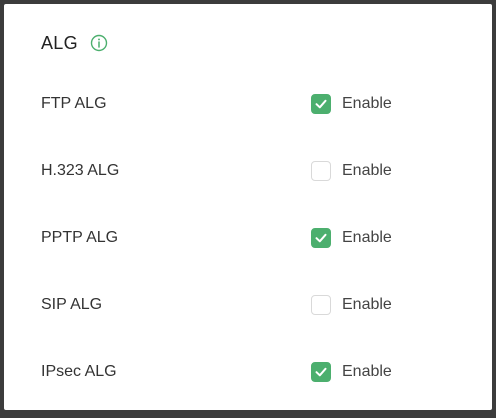 The image size is (496, 418). What do you see at coordinates (74, 103) in the screenshot?
I see `row-label: FTP ALG` at bounding box center [74, 103].